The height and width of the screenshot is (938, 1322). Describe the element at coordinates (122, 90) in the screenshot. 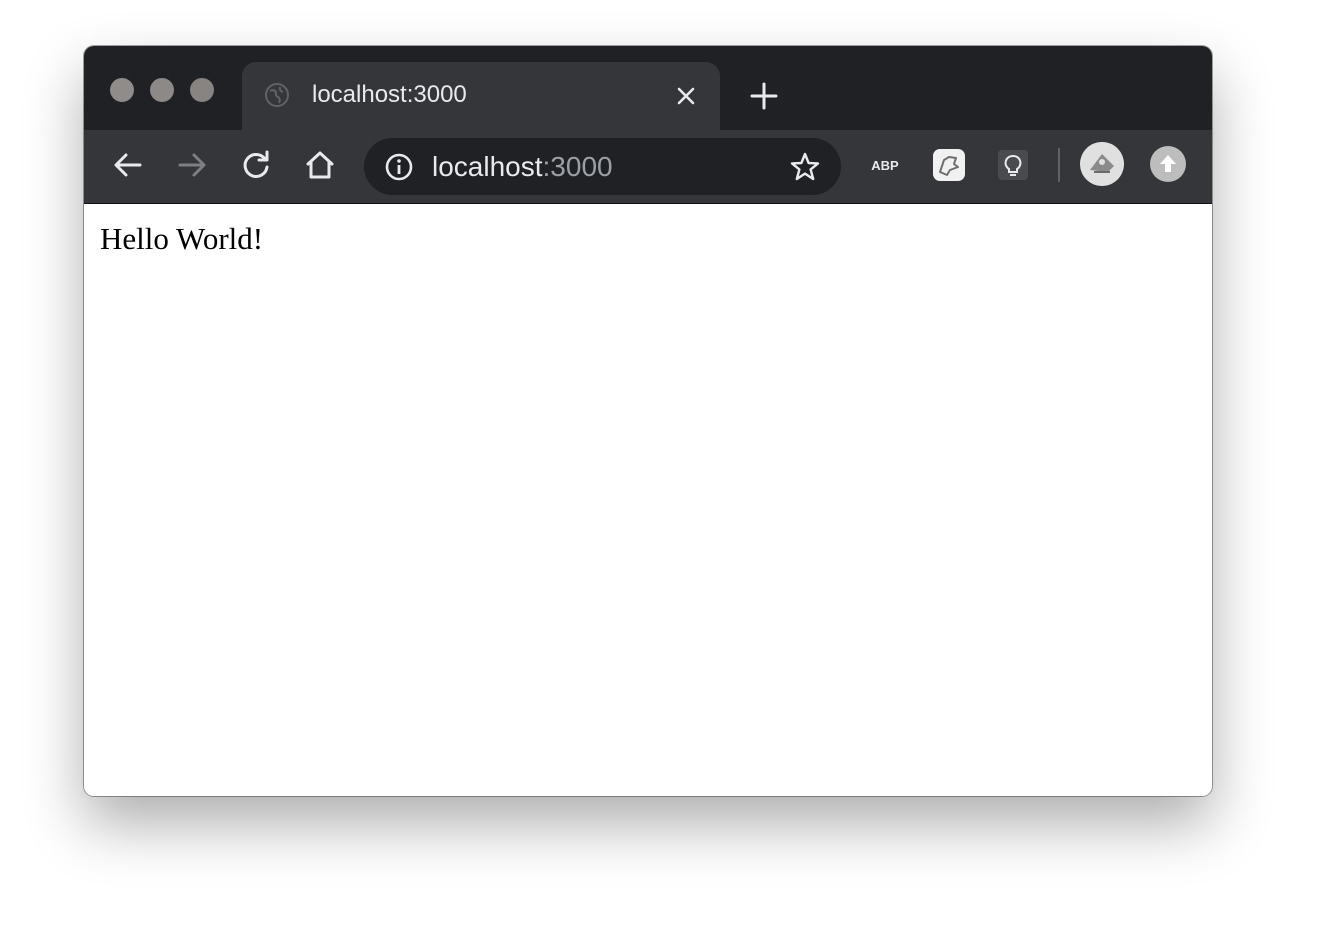

I see `window-close-button` at that location.